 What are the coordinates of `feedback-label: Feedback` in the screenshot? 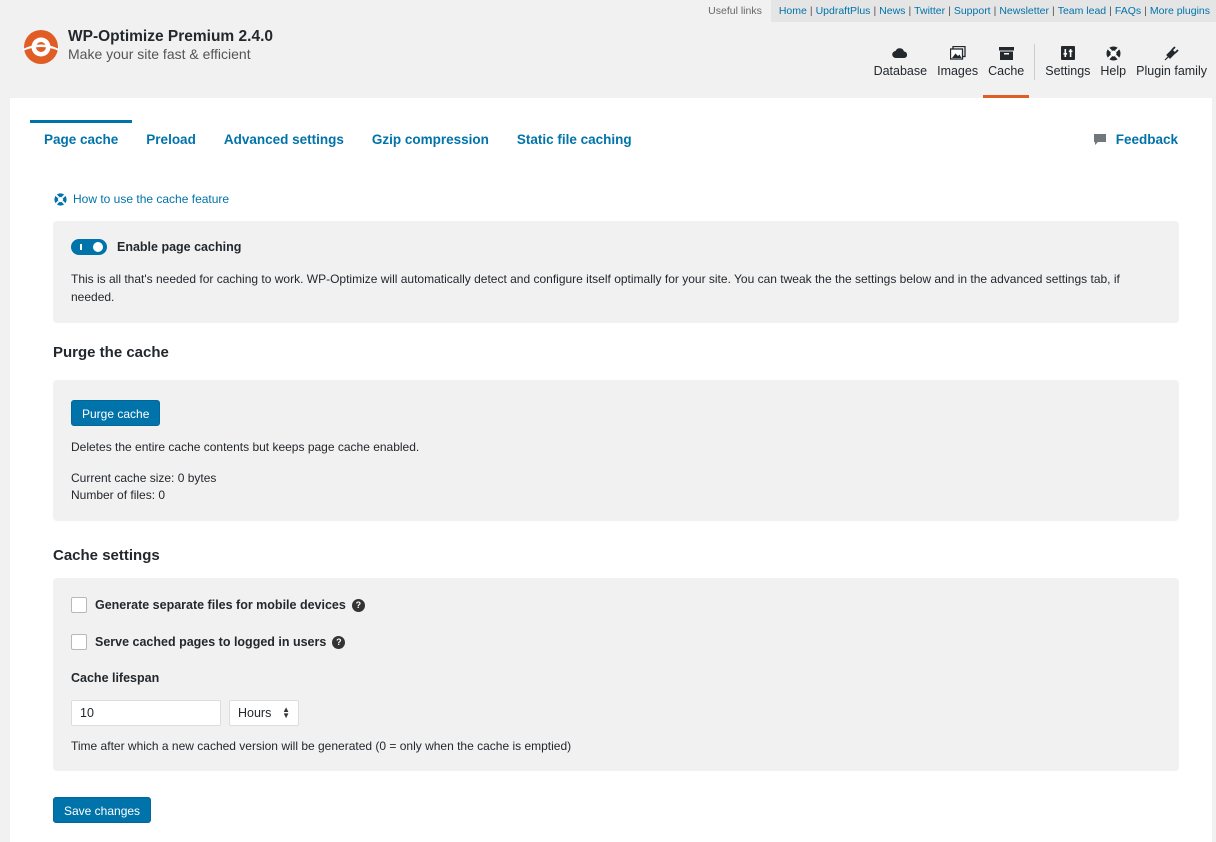 It's located at (1146, 139).